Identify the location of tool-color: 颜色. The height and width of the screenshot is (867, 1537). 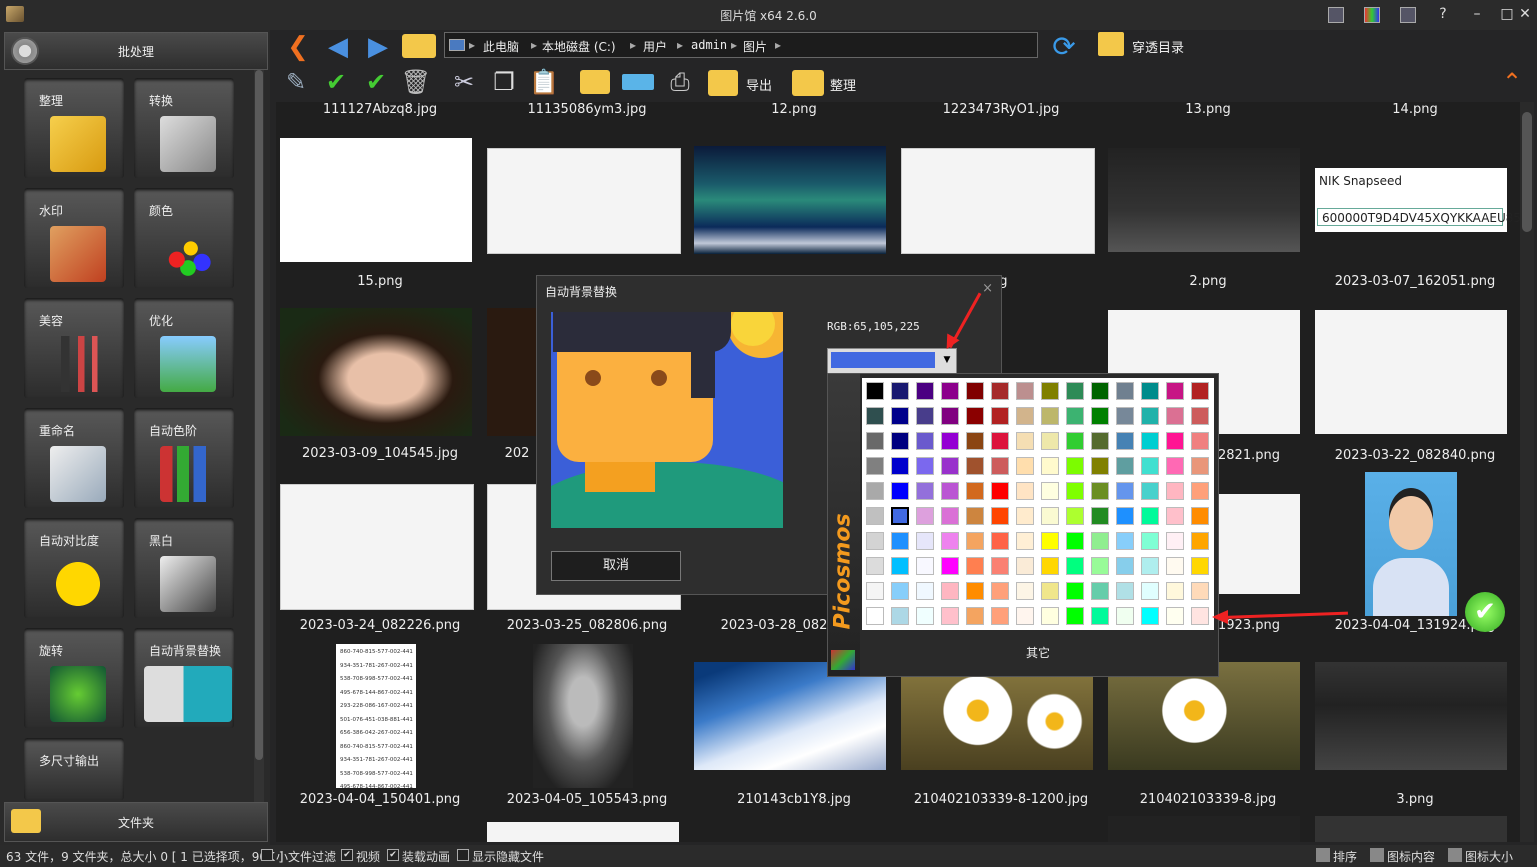
(184, 238).